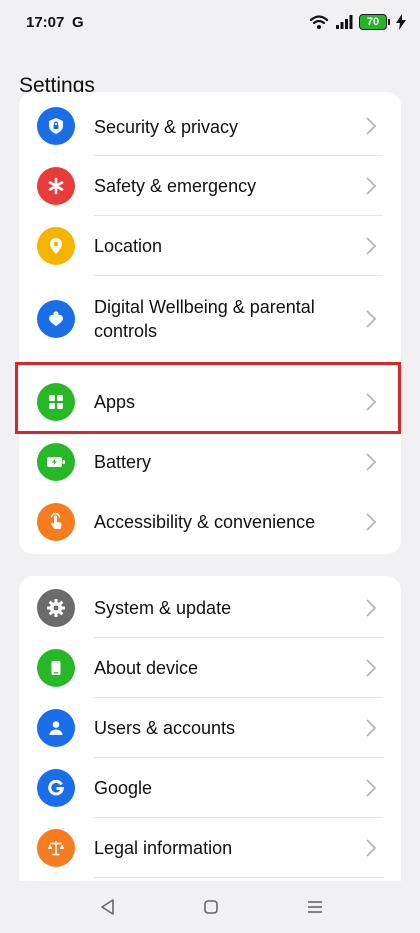 The height and width of the screenshot is (933, 420). Describe the element at coordinates (78, 22) in the screenshot. I see `google-notification-icon: G` at that location.